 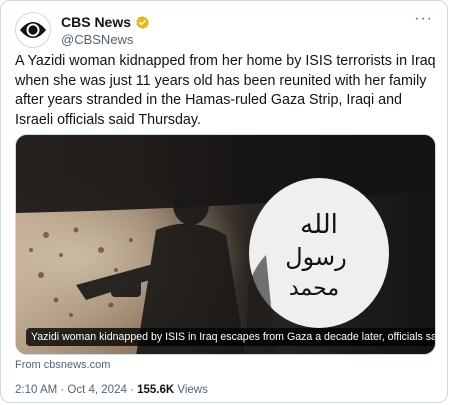 I want to click on author-names: CBS News @CBSNews, so click(x=105, y=30).